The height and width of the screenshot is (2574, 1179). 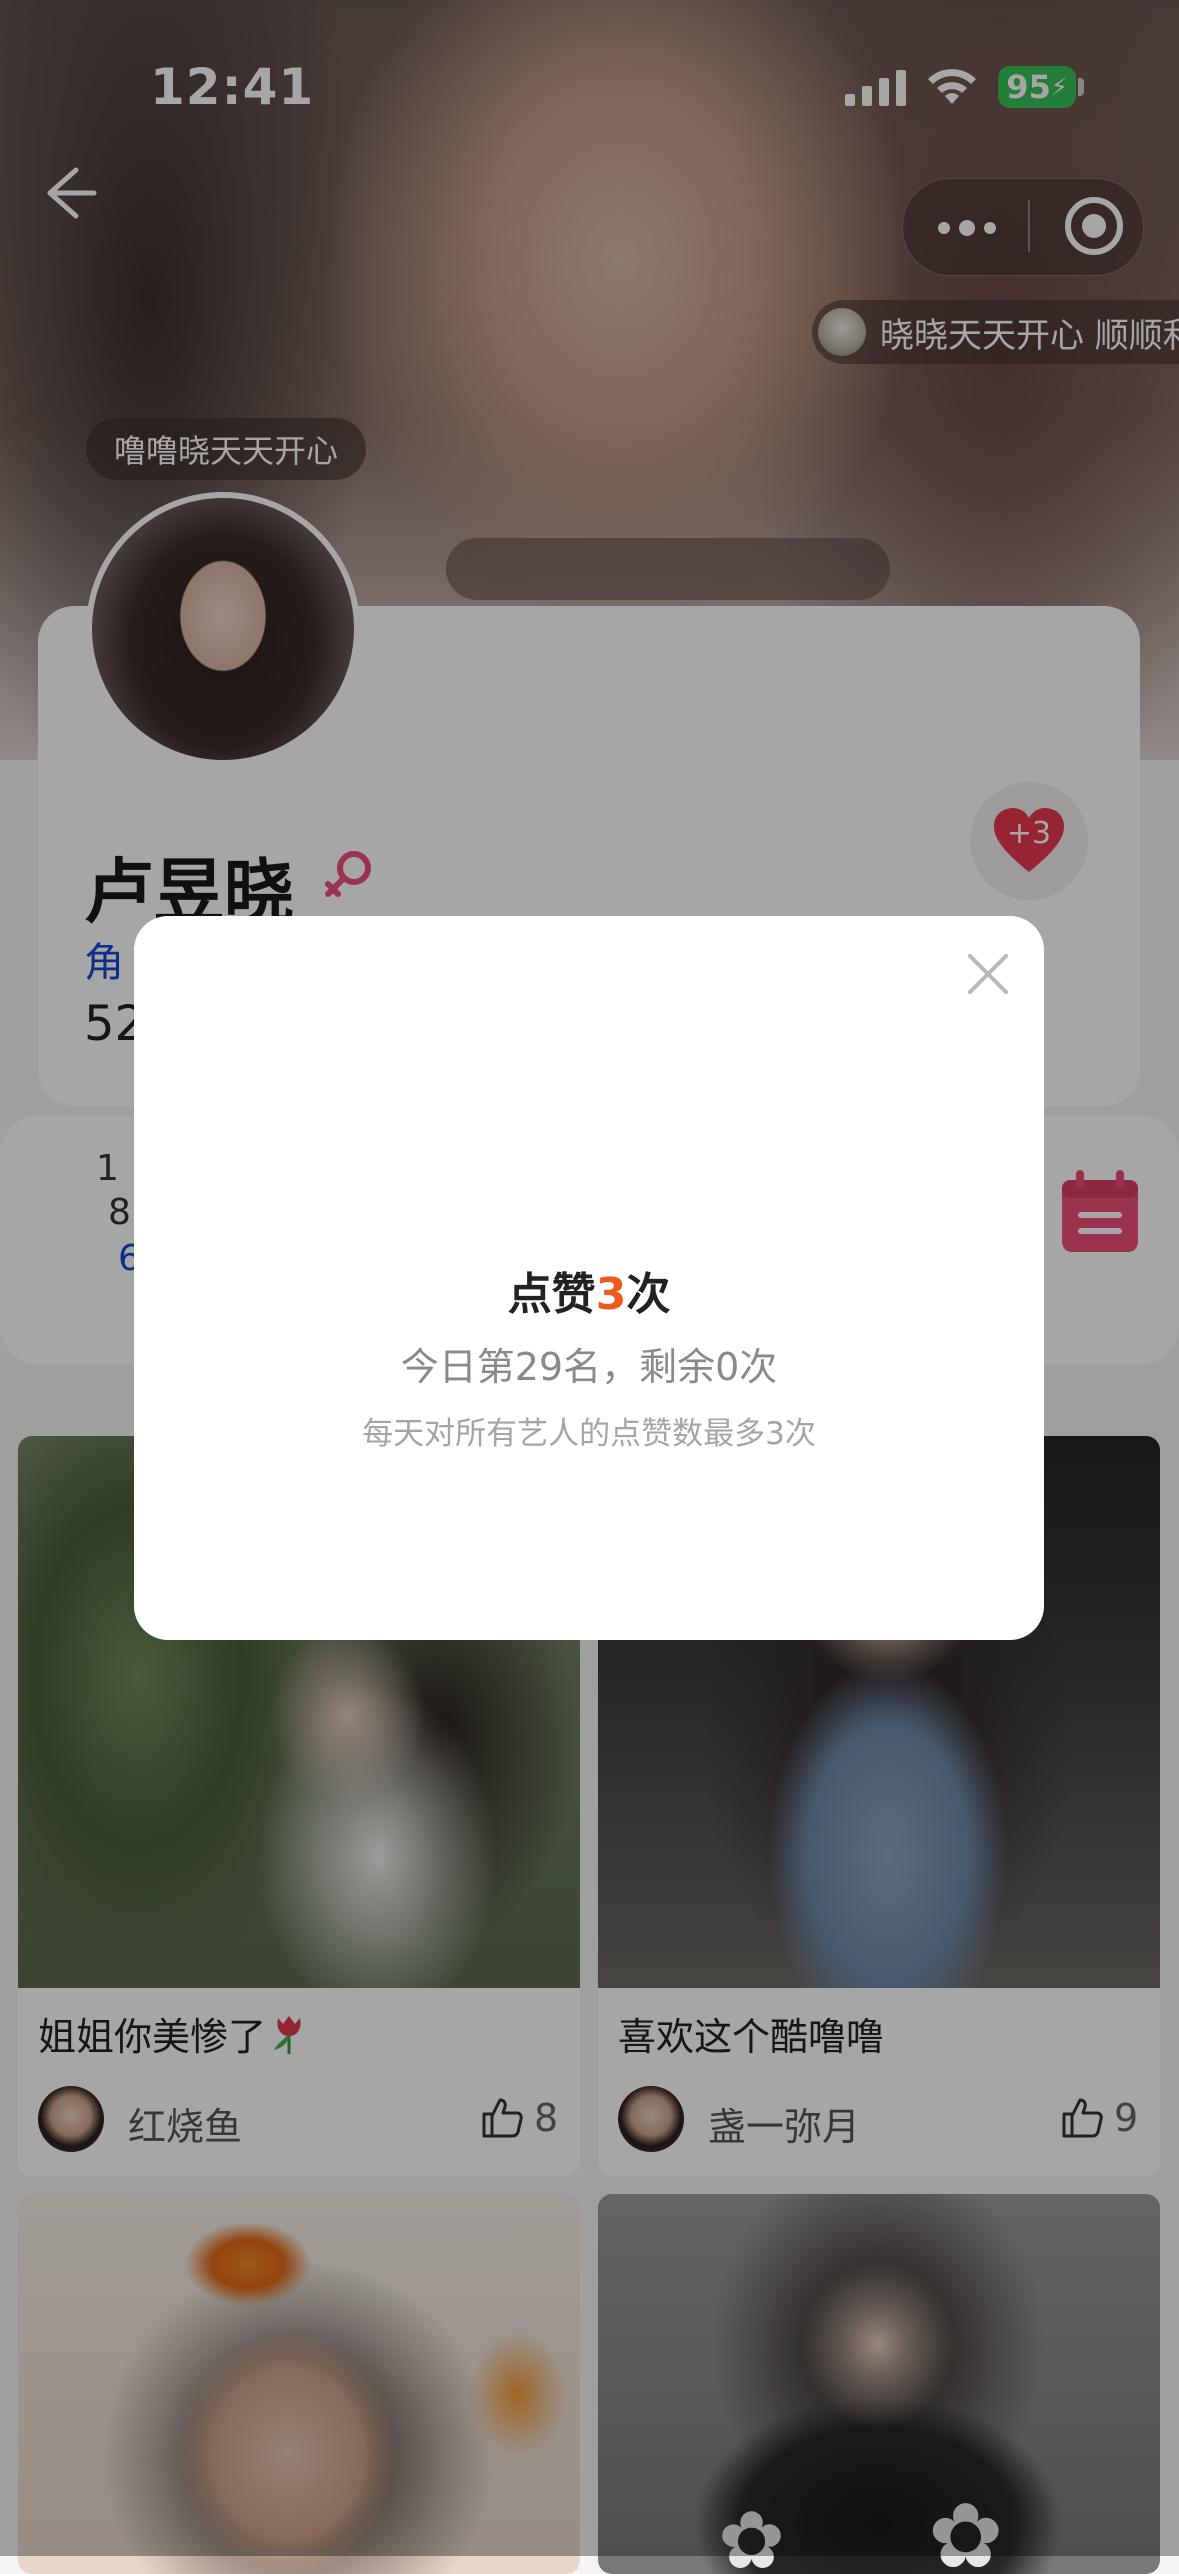 What do you see at coordinates (988, 974) in the screenshot?
I see `close-icon` at bounding box center [988, 974].